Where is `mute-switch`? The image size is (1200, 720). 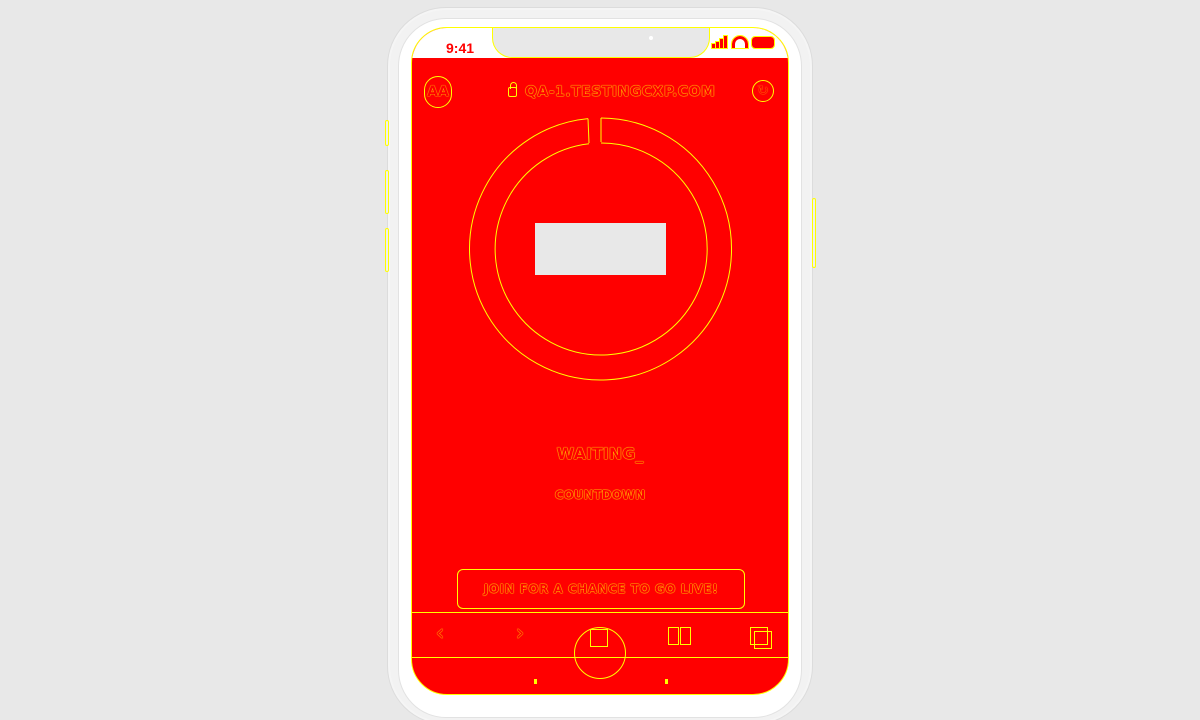 mute-switch is located at coordinates (387, 133).